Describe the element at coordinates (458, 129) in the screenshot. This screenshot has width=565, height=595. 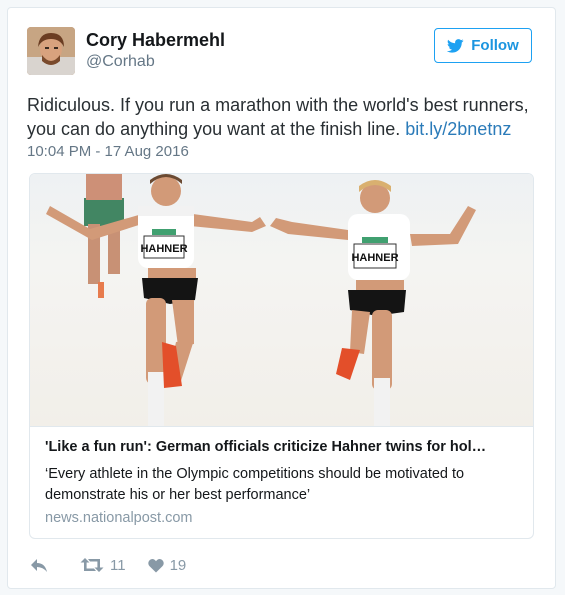
I see `tweet-link: bit.ly/2bnetnz` at that location.